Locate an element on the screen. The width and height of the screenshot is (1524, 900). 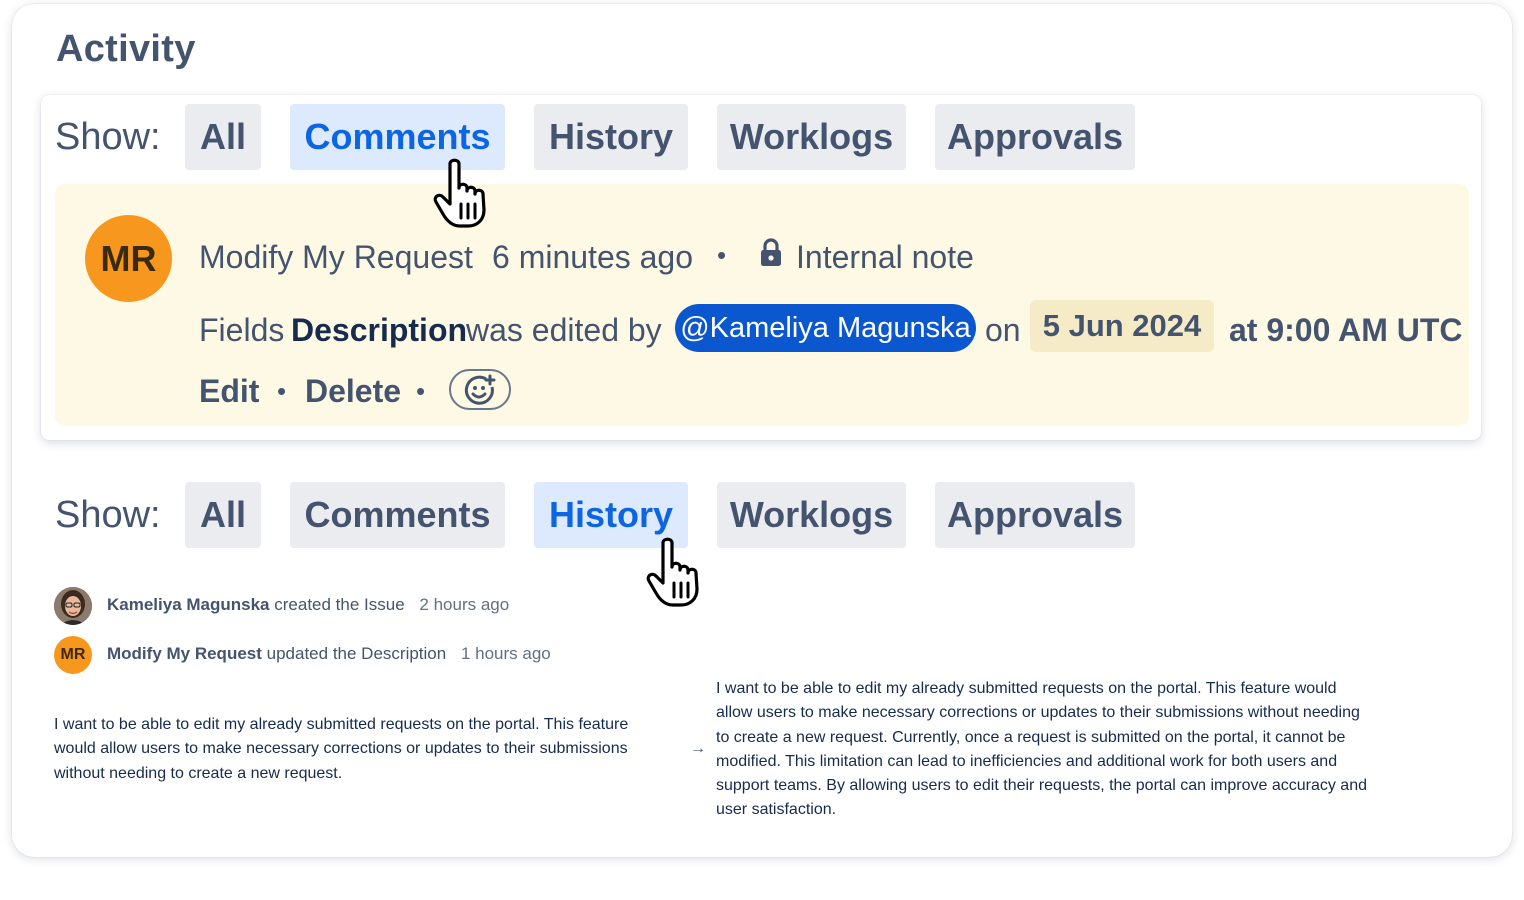
edit-middle: was edited by is located at coordinates (564, 330).